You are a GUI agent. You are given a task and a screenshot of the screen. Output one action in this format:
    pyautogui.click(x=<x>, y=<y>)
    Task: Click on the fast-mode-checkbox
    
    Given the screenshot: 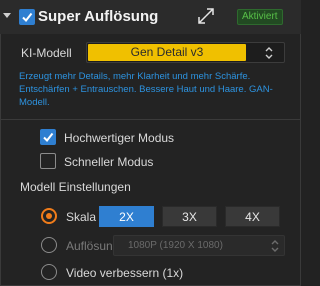 What is the action you would take?
    pyautogui.click(x=48, y=161)
    